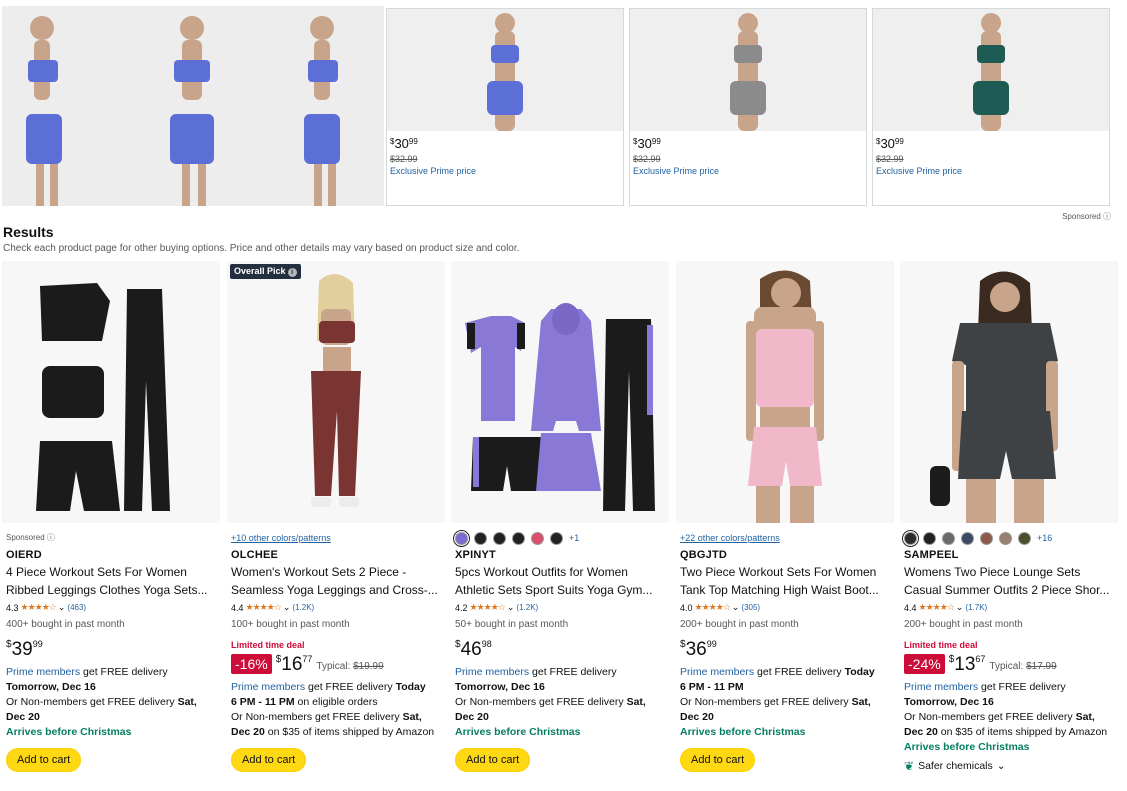  What do you see at coordinates (112, 607) in the screenshot?
I see `product-rating: 4.3 ★★★★☆ ⌄ (463)` at bounding box center [112, 607].